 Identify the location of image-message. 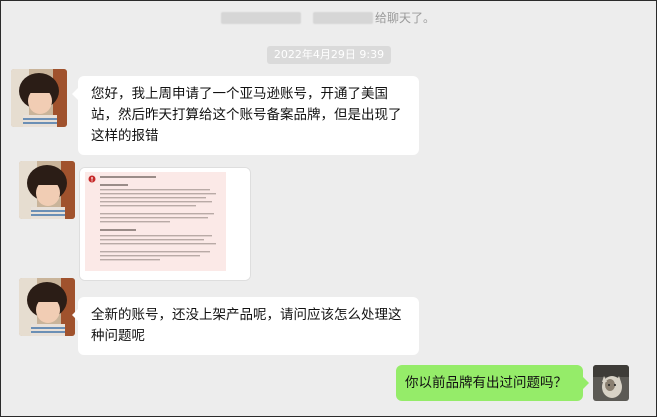
(165, 224).